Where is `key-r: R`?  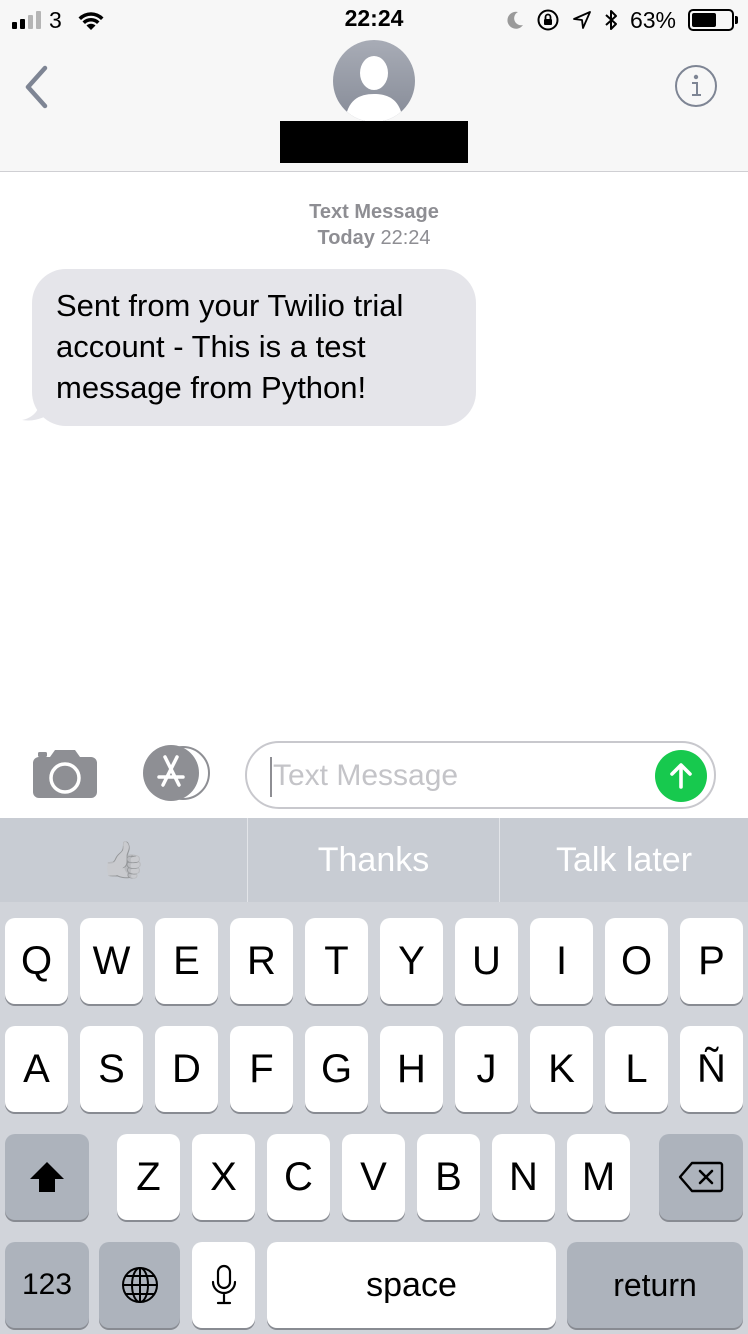 key-r: R is located at coordinates (261, 961).